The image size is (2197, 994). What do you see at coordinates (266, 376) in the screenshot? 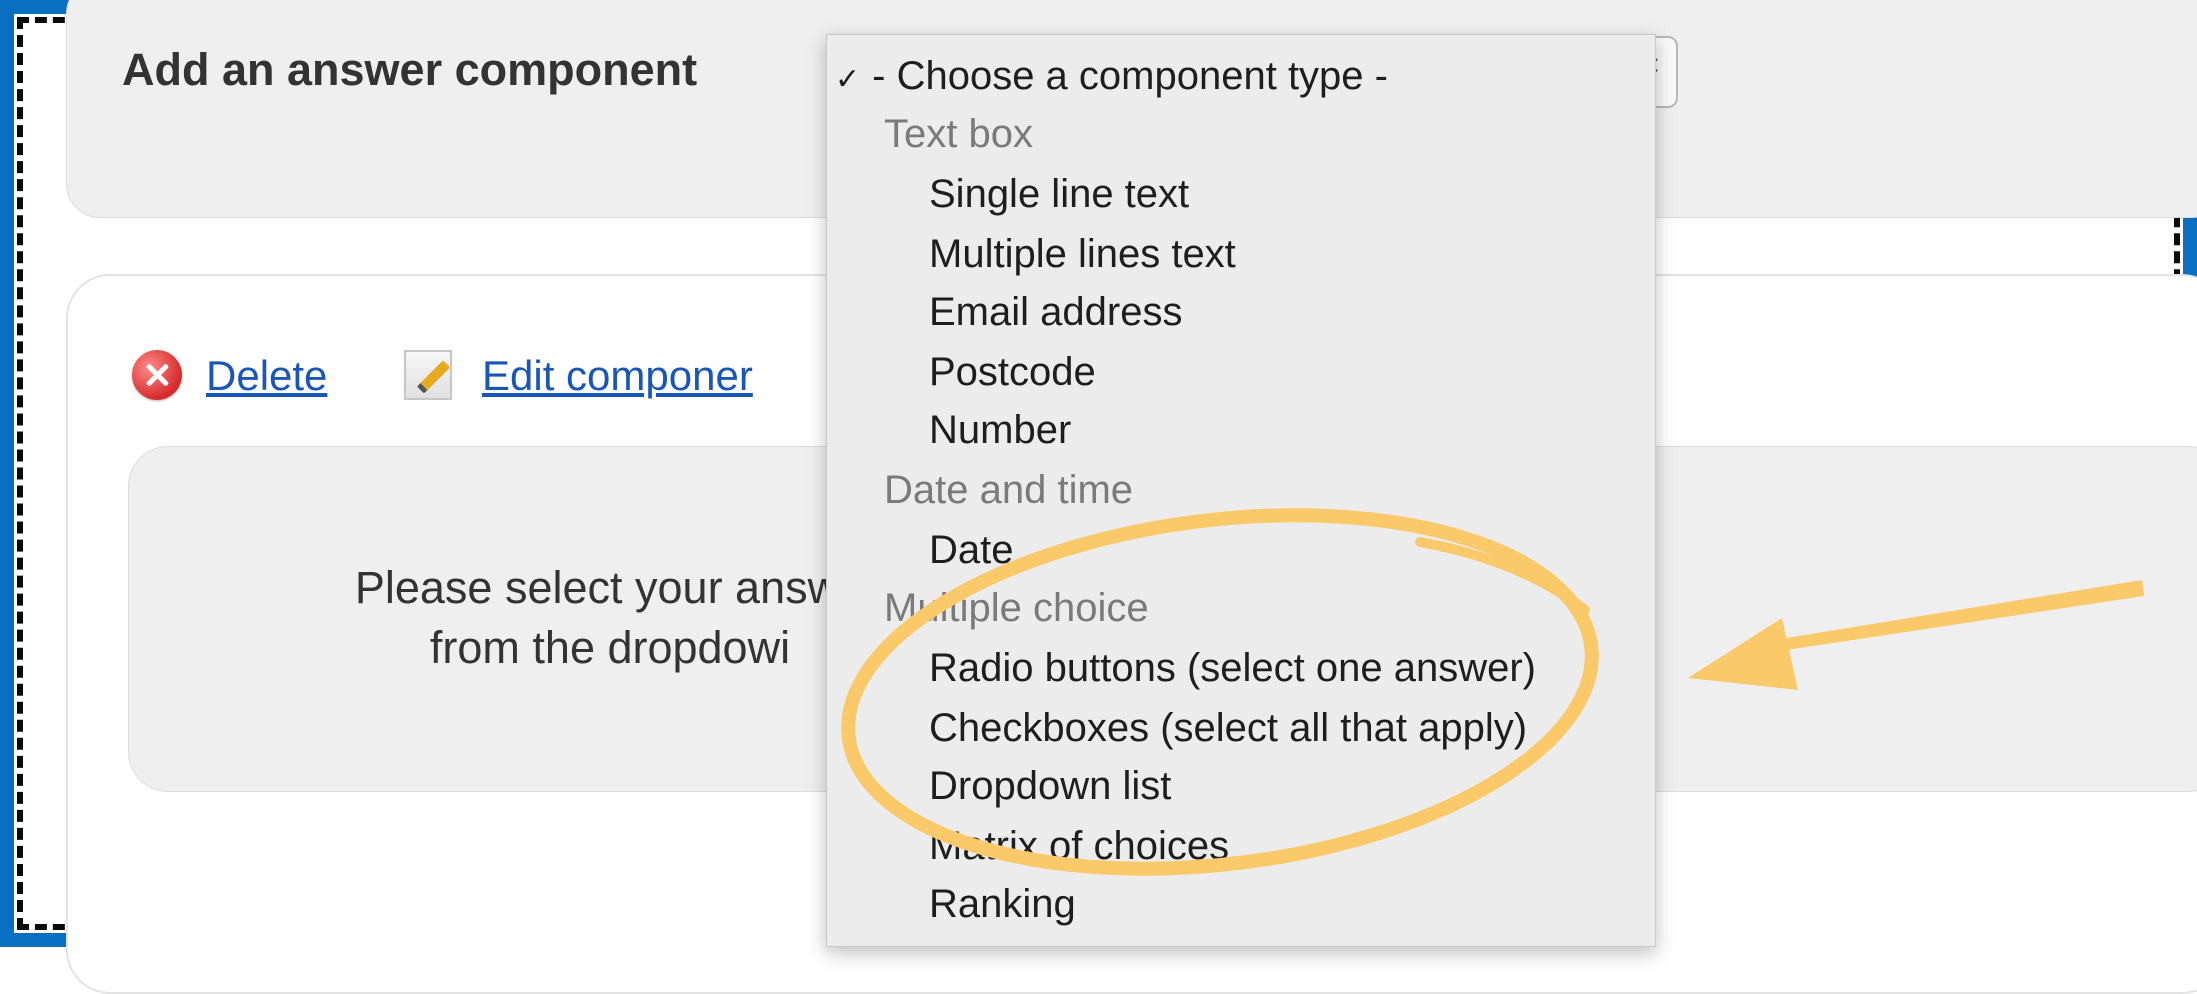
I see `delete-link: Delete` at bounding box center [266, 376].